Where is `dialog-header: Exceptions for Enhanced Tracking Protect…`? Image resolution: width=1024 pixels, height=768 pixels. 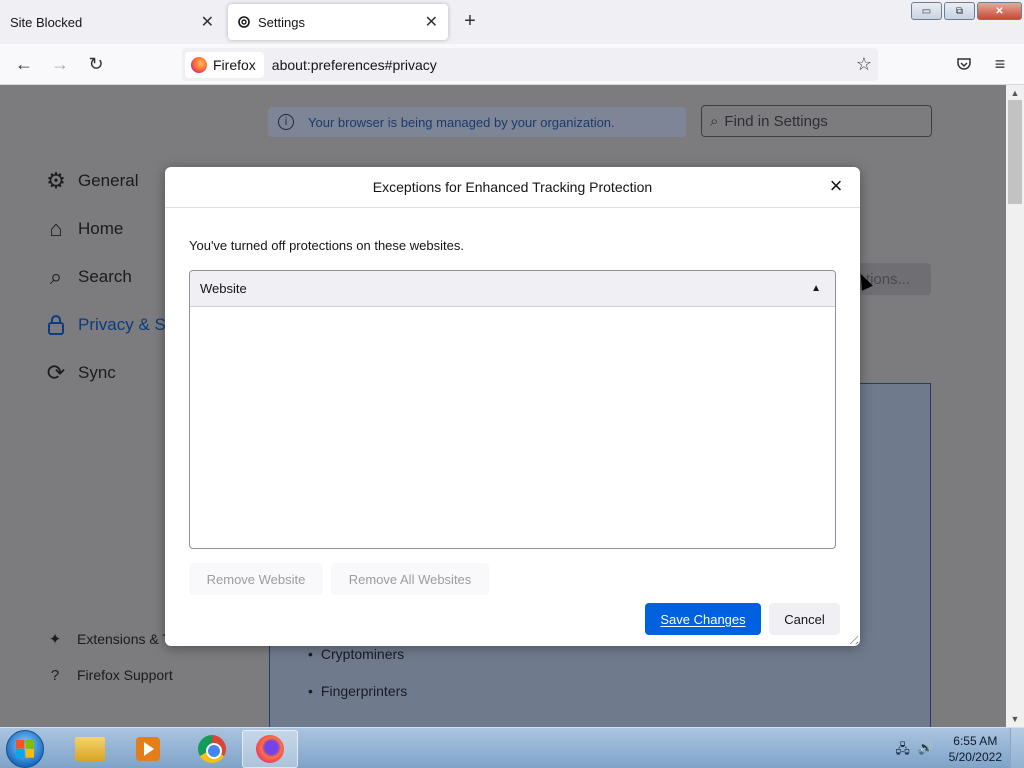
dialog-header: Exceptions for Enhanced Tracking Protect… is located at coordinates (512, 187).